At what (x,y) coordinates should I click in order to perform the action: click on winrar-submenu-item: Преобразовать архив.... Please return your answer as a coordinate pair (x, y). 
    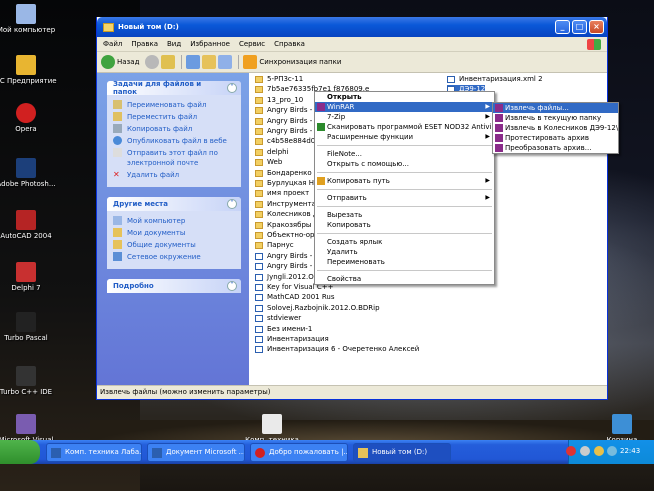
    Looking at the image, I should click on (555, 148).